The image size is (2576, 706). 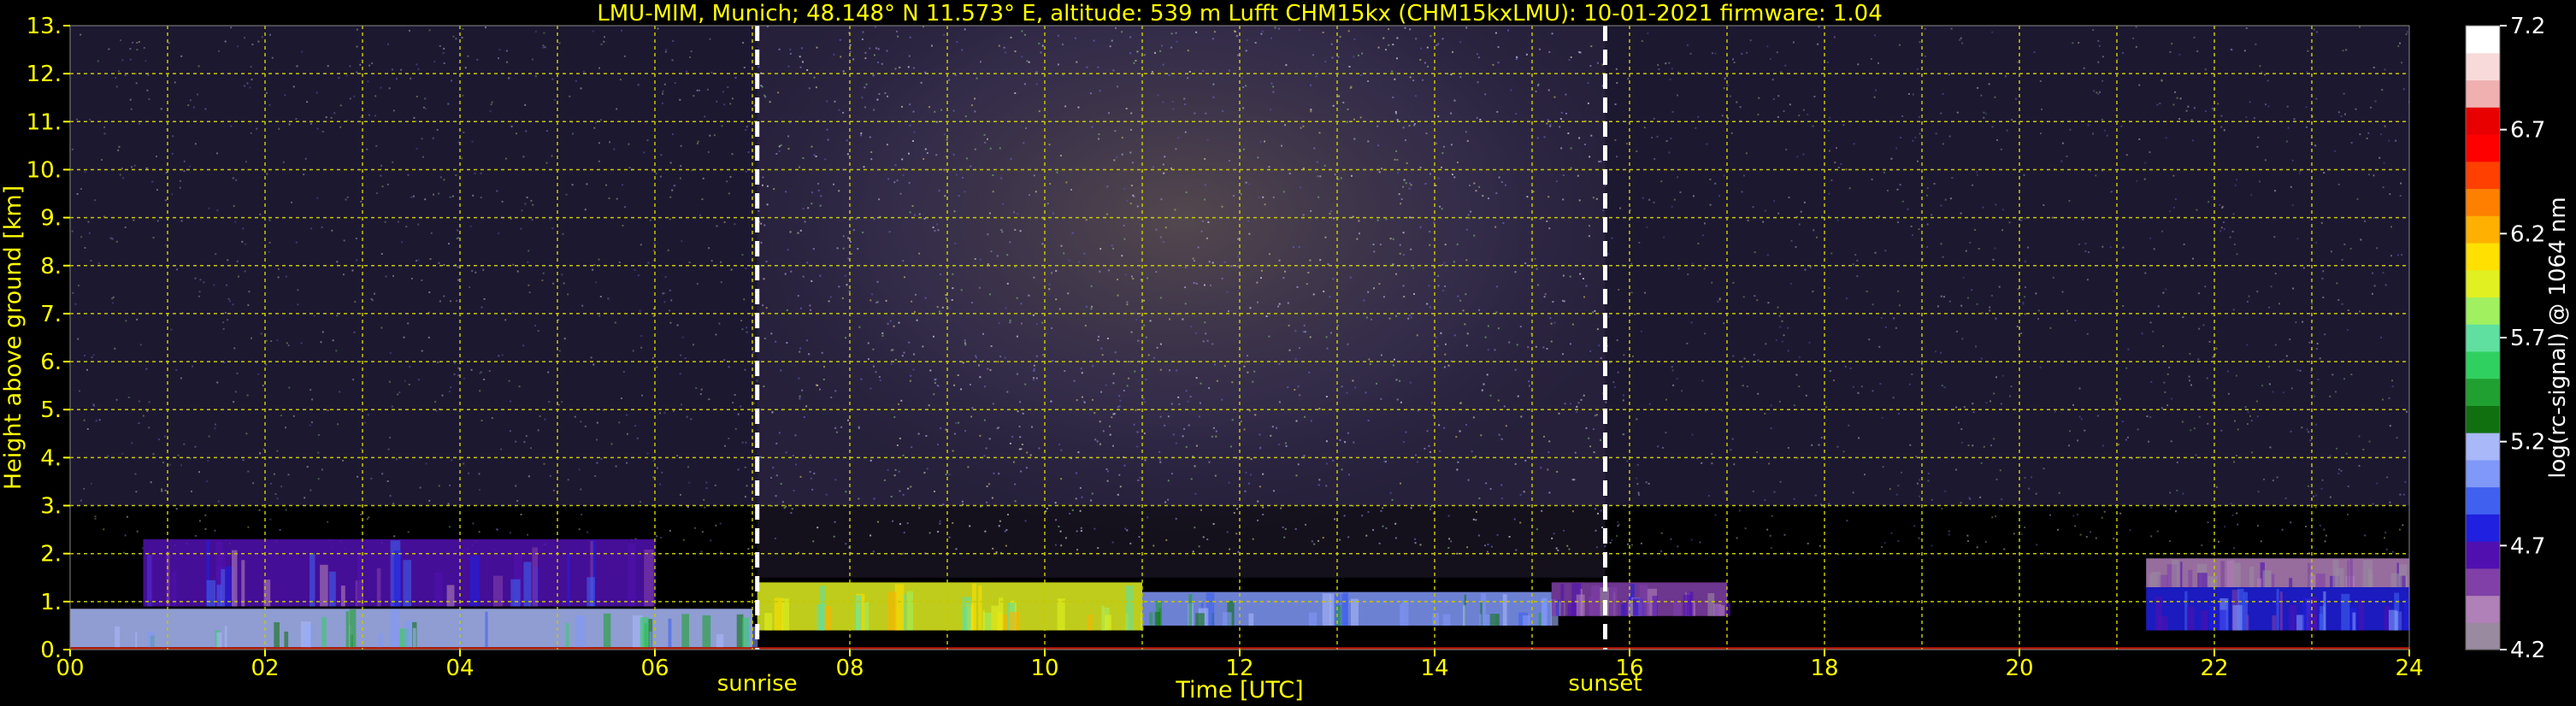 I want to click on y-tick-label: 12., so click(x=44, y=74).